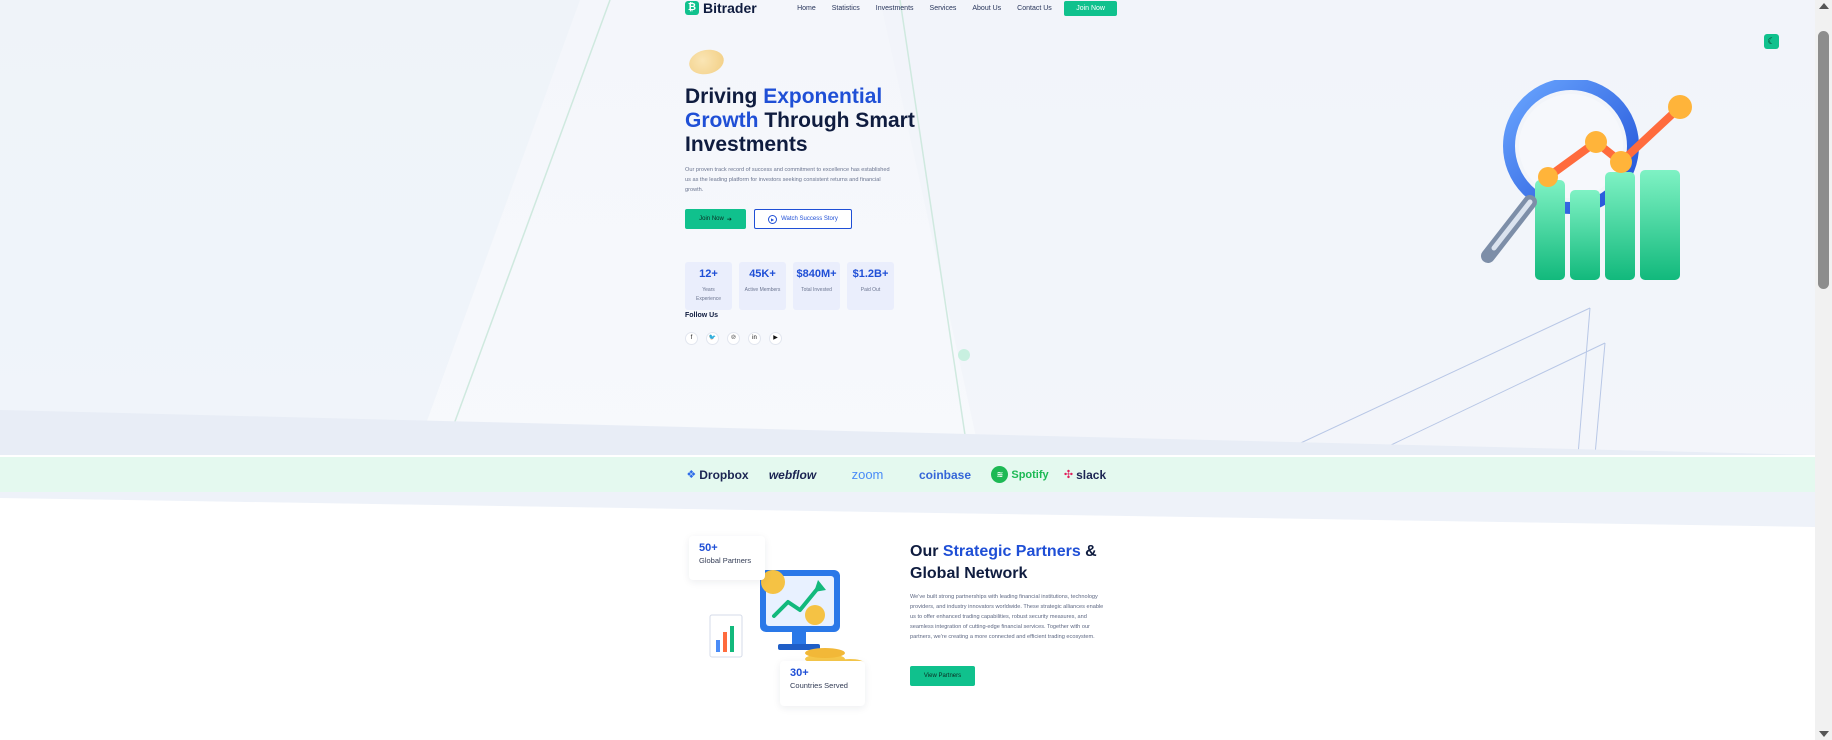 This screenshot has height=740, width=1832. I want to click on follow-us-label: Follow Us, so click(702, 315).